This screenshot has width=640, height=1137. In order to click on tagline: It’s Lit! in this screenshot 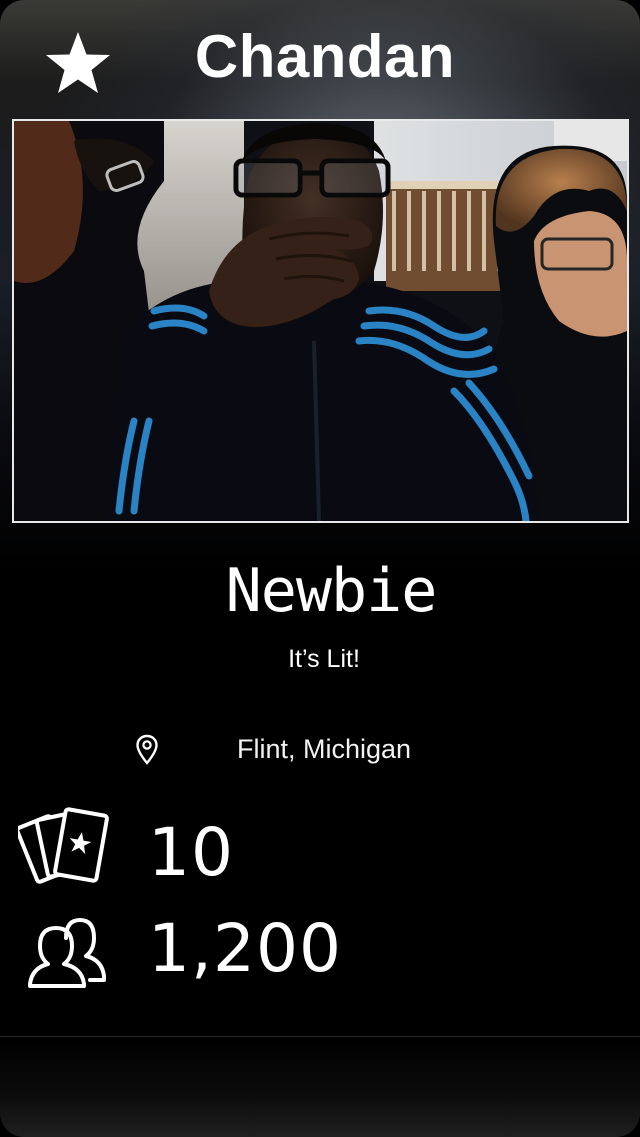, I will do `click(324, 659)`.